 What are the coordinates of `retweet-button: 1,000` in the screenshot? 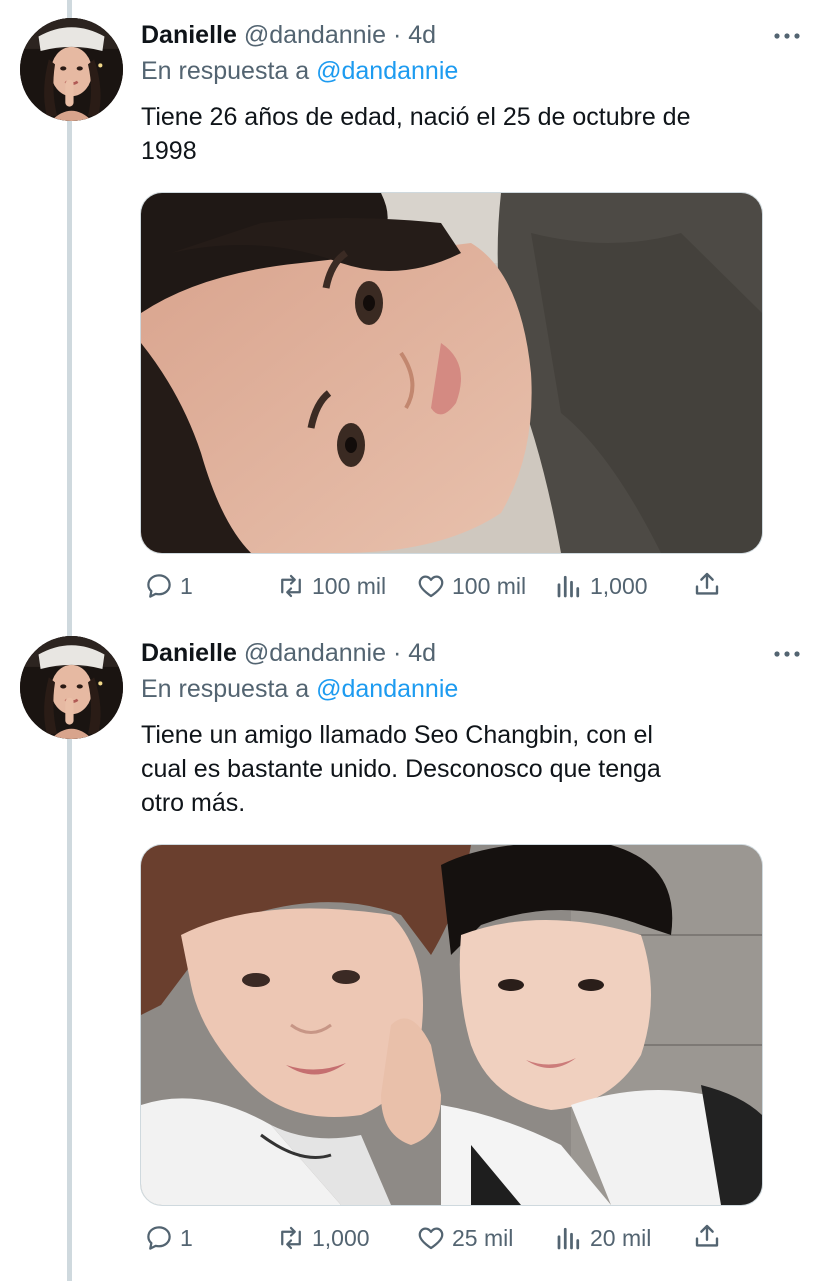 It's located at (323, 1238).